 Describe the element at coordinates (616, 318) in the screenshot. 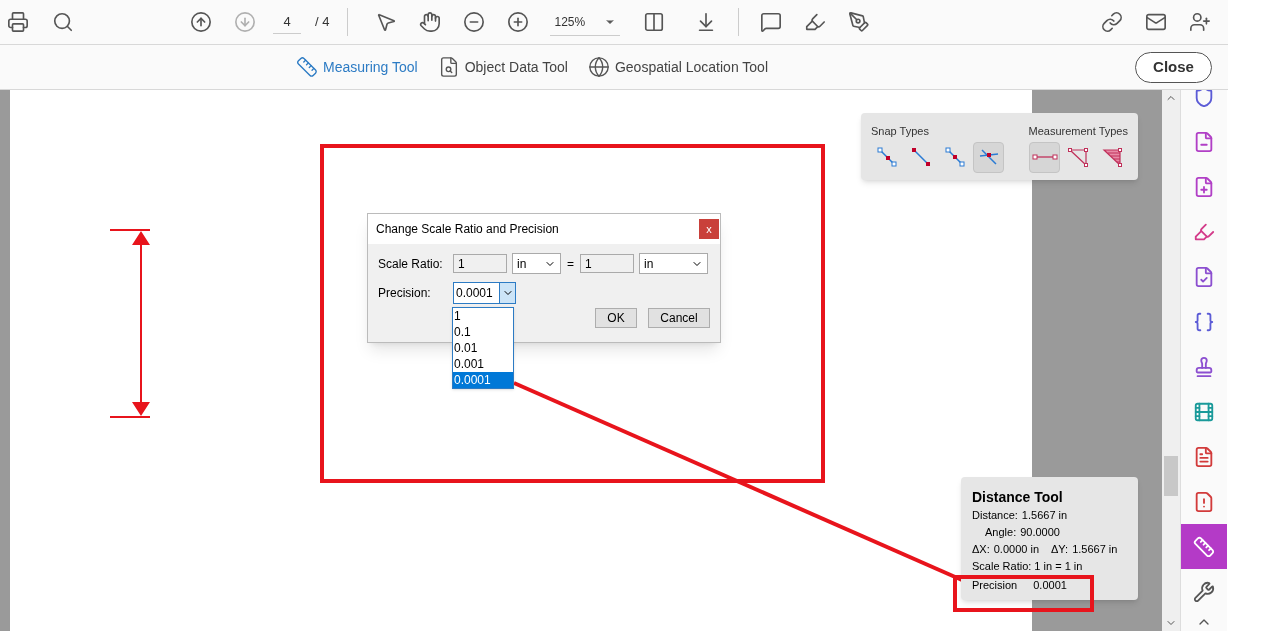

I see `ok-button: OK` at that location.